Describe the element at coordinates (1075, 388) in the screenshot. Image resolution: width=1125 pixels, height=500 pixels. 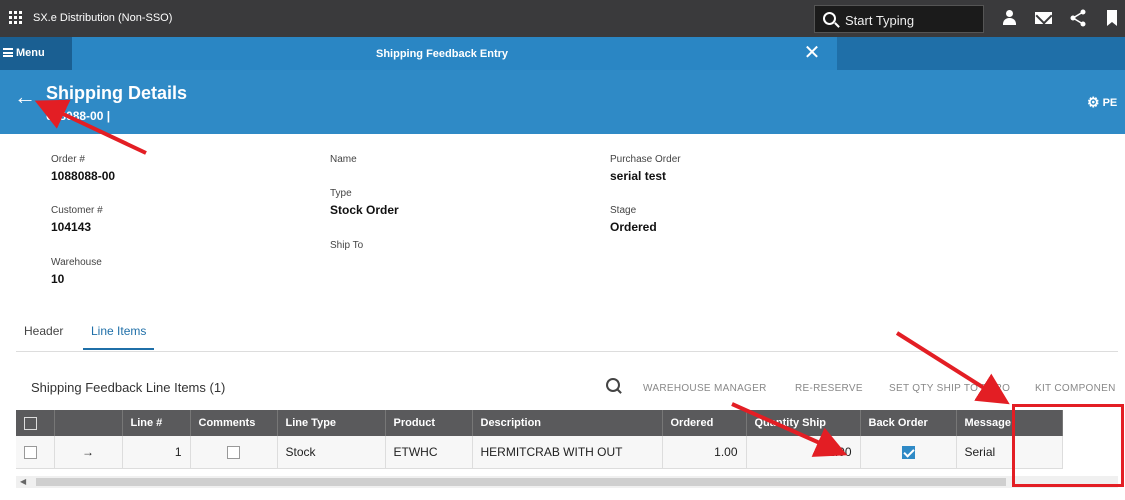
I see `kit-components-button: KIT COMPONEN` at that location.